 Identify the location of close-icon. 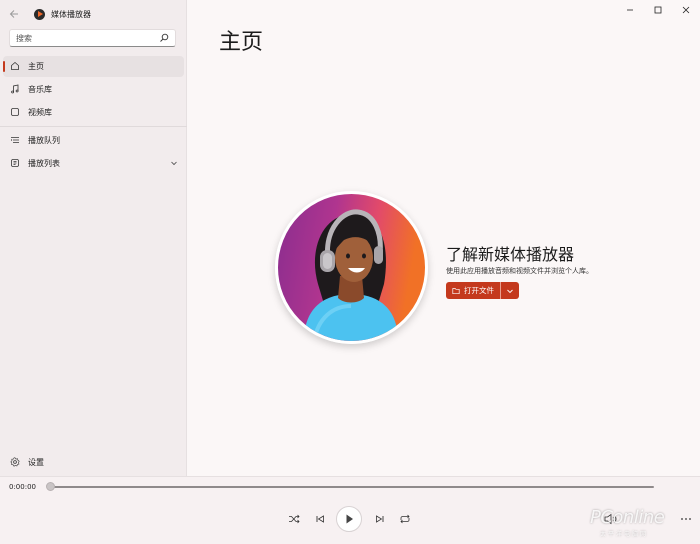
(686, 10).